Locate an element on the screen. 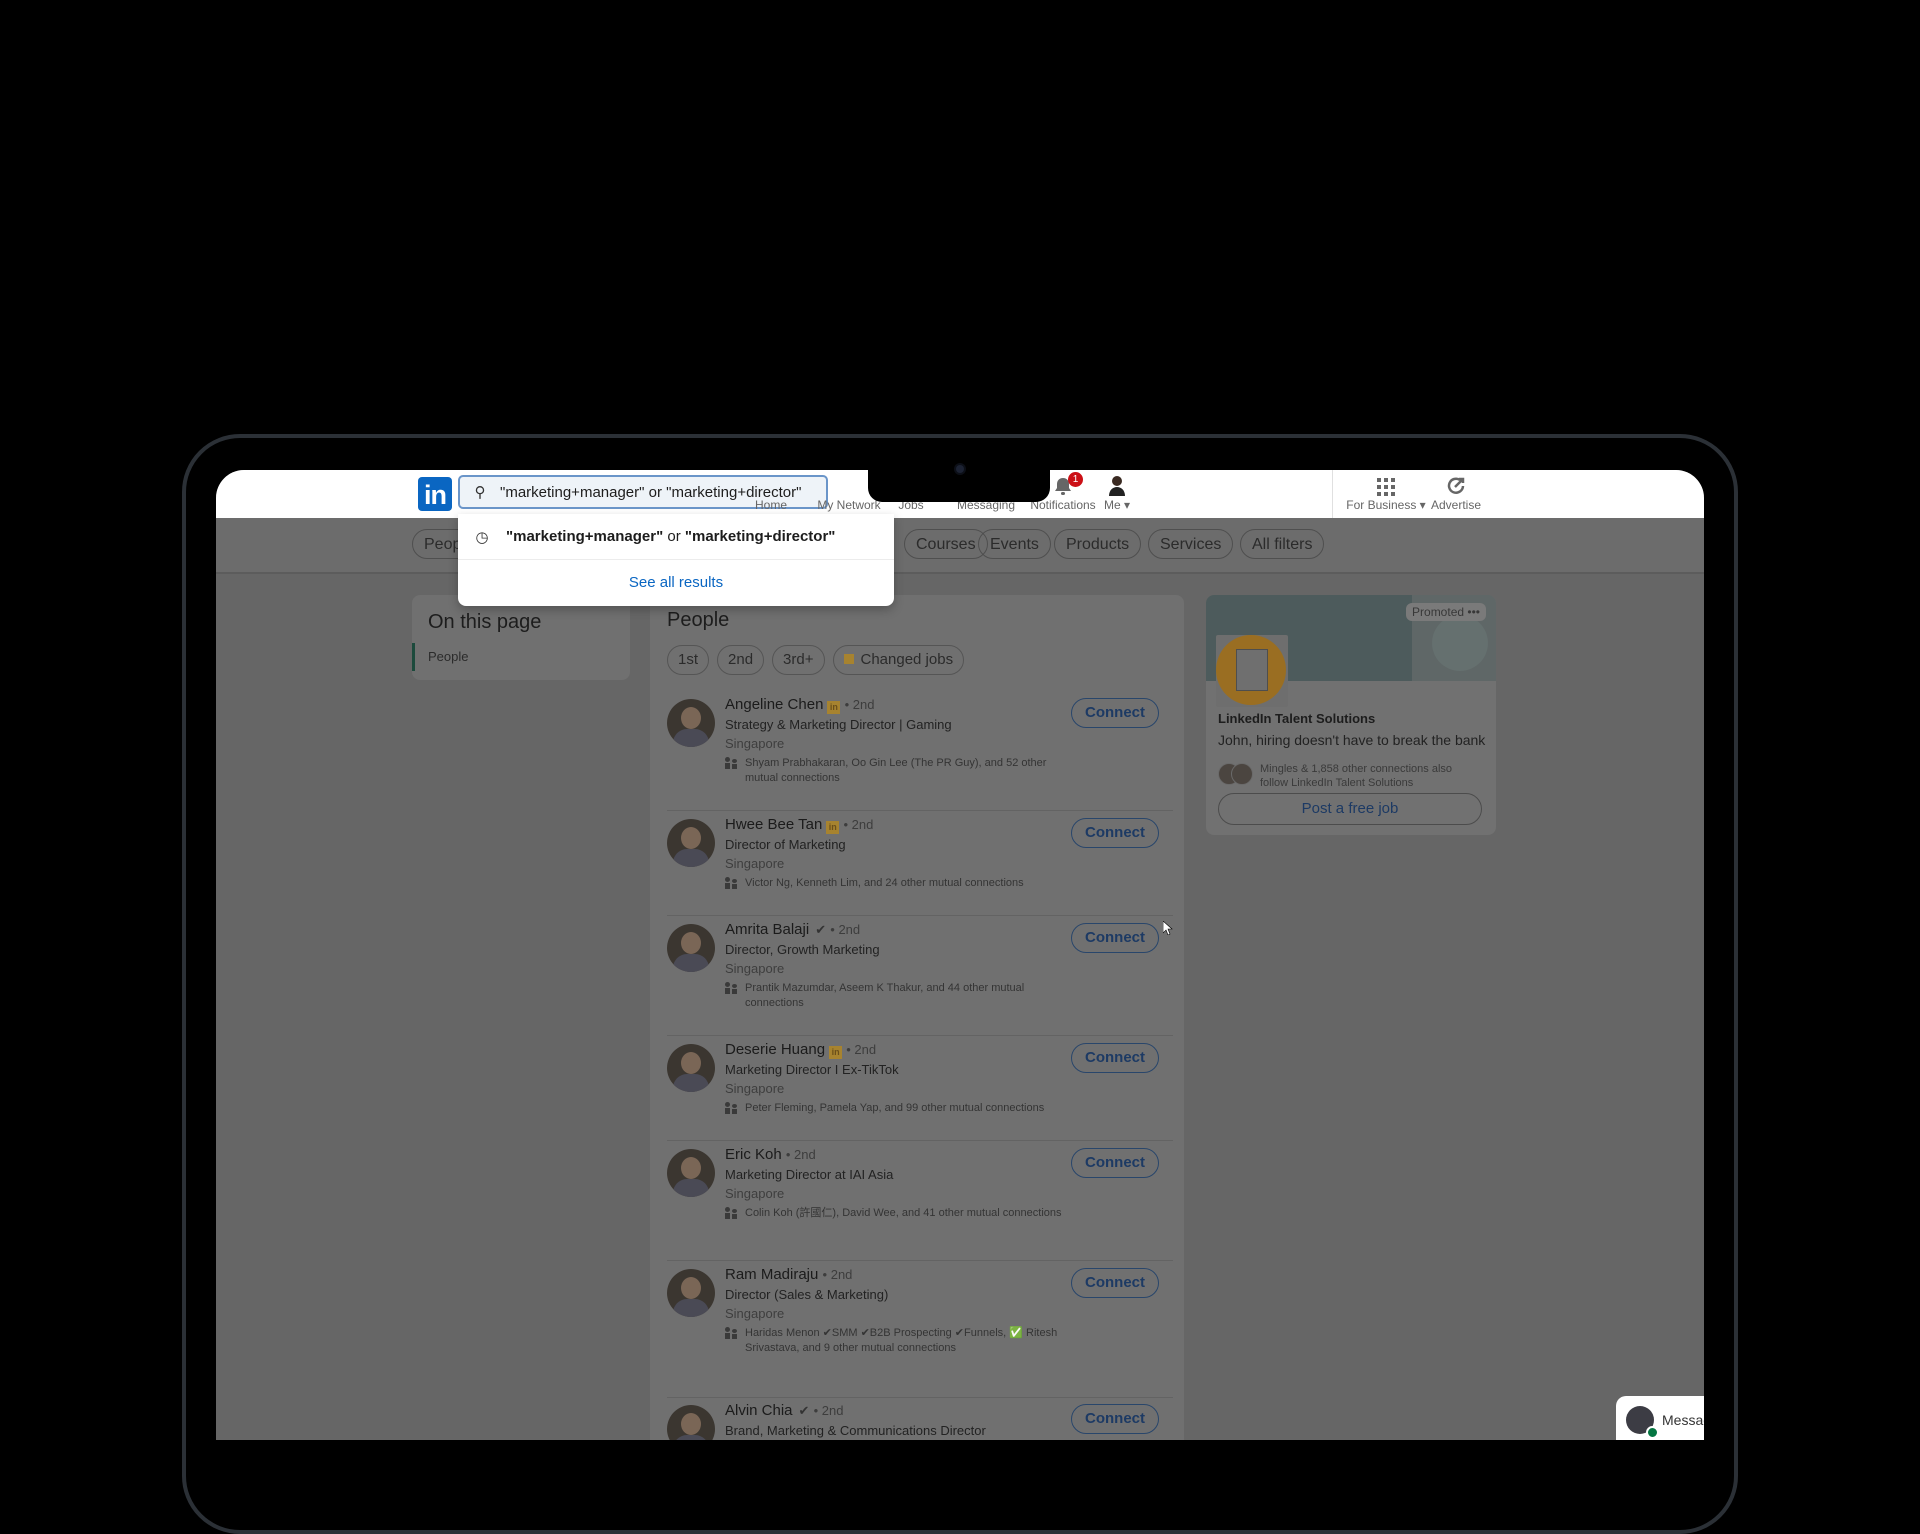 The height and width of the screenshot is (1534, 1920). nav-me: Me ▾ is located at coordinates (1117, 493).